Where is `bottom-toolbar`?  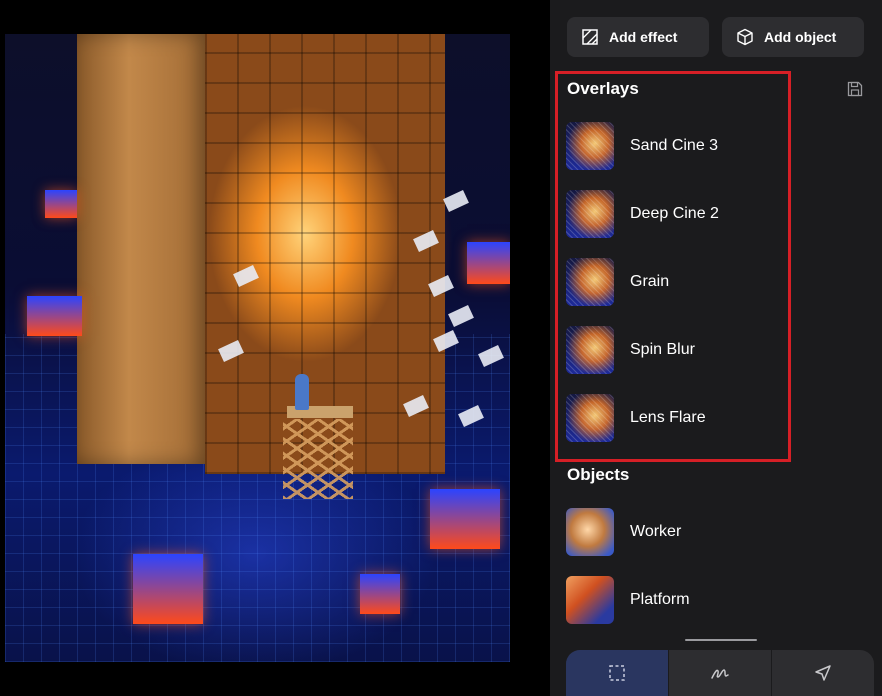
bottom-toolbar is located at coordinates (720, 673).